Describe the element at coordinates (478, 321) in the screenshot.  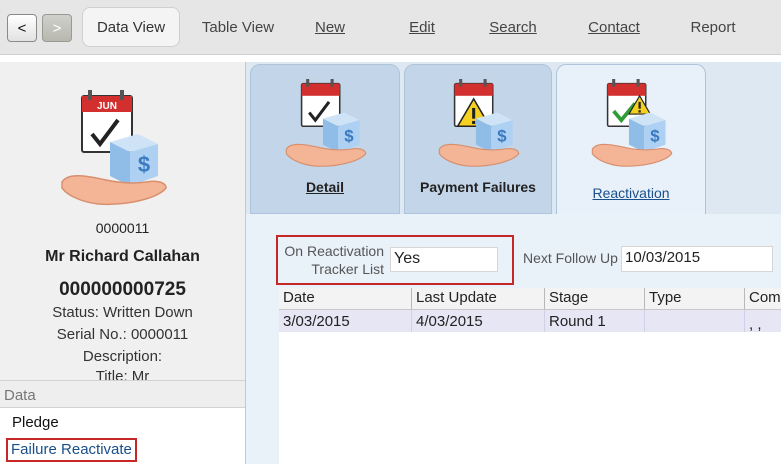
I see `table-cell-last-update: 4/03/2015` at that location.